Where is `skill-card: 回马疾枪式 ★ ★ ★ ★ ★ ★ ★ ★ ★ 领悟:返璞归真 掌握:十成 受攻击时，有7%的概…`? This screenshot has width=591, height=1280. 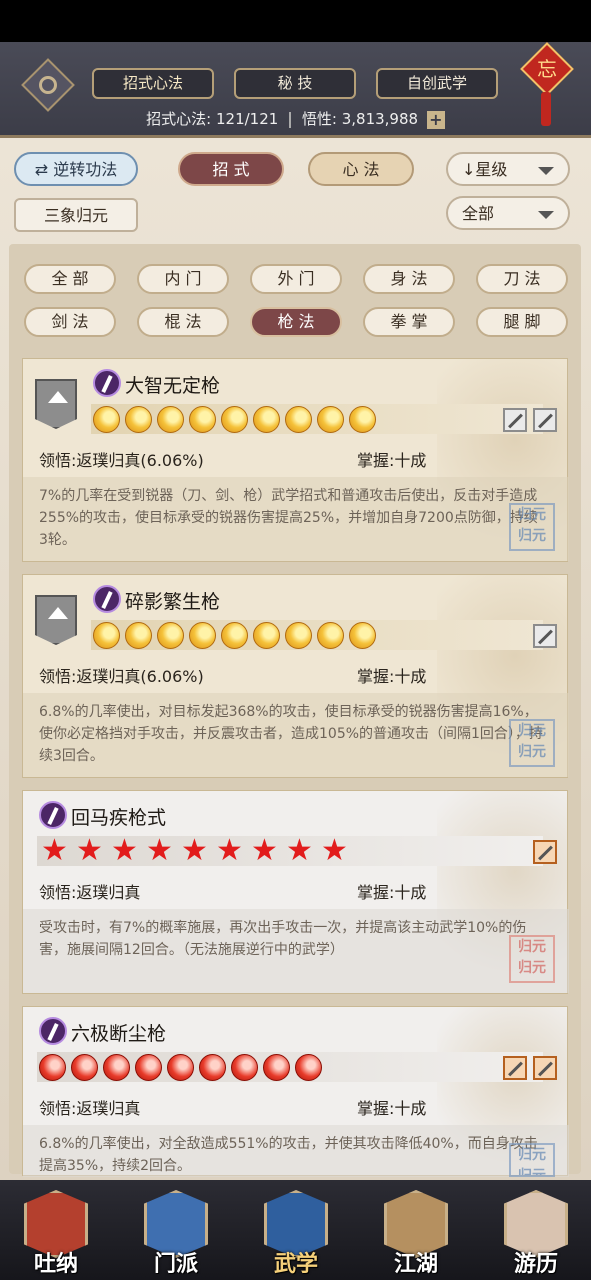
skill-card: 回马疾枪式 ★ ★ ★ ★ ★ ★ ★ ★ ★ 领悟:返璞归真 掌握:十成 受攻击时，有7%的概… is located at coordinates (295, 892).